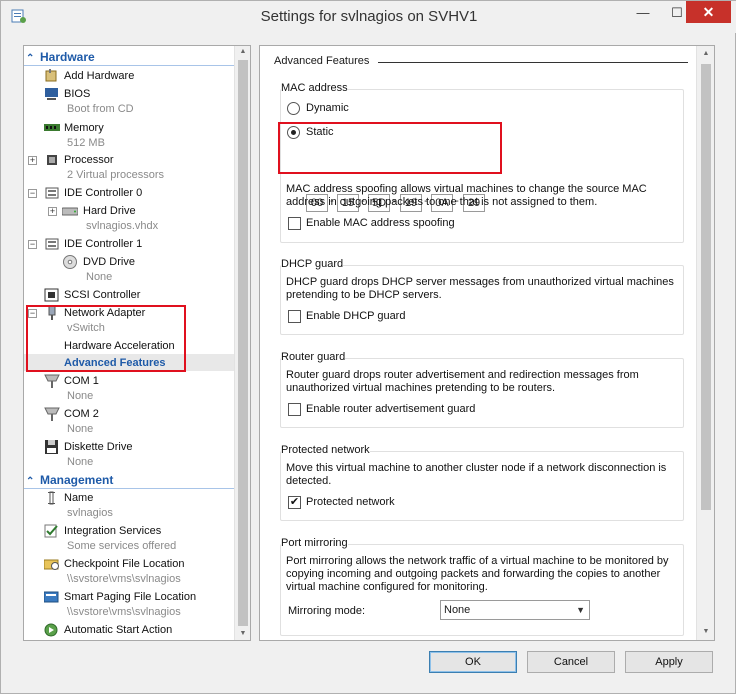  Describe the element at coordinates (109, 262) in the screenshot. I see `sidebar-item-dvd-drive: DVD Drive` at that location.